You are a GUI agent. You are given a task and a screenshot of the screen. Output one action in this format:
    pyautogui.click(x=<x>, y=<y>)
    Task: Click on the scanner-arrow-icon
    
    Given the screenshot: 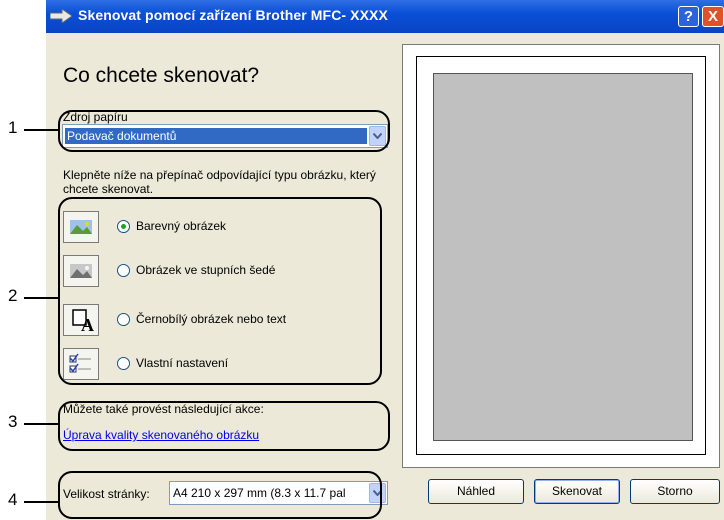 What is the action you would take?
    pyautogui.click(x=61, y=16)
    